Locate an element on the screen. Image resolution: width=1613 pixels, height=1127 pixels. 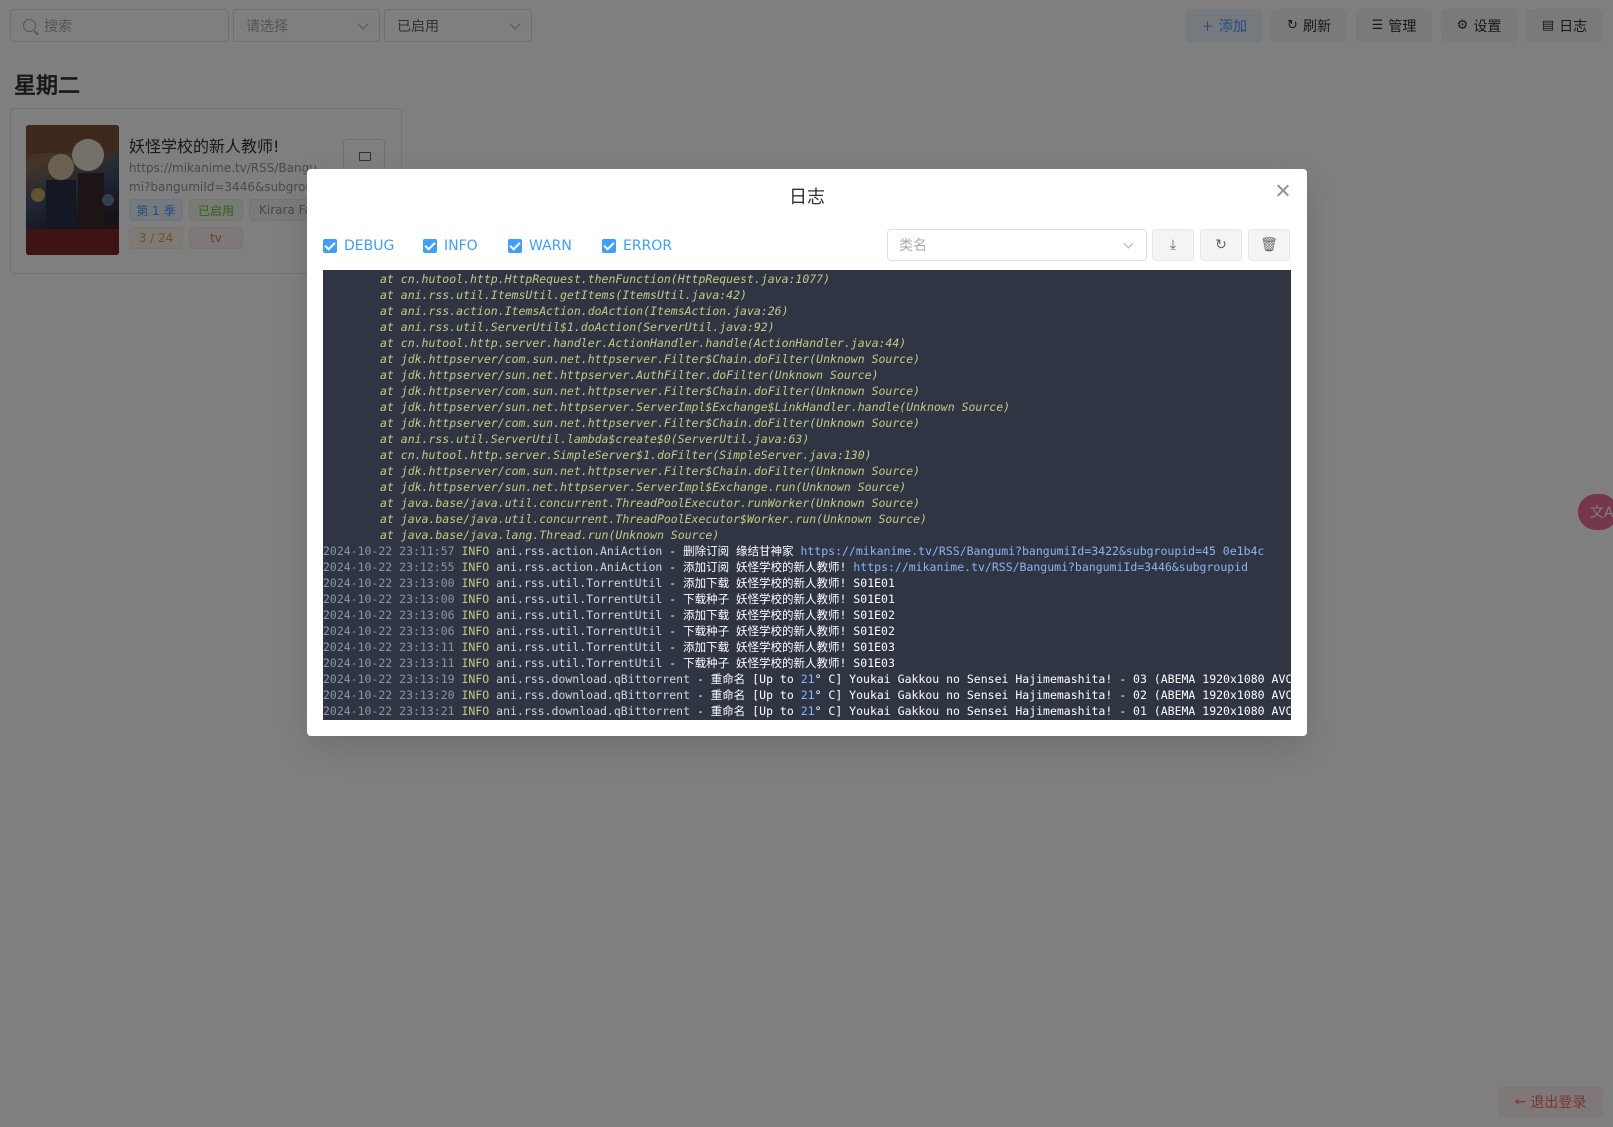
warn-checkbox: WARN is located at coordinates (540, 246).